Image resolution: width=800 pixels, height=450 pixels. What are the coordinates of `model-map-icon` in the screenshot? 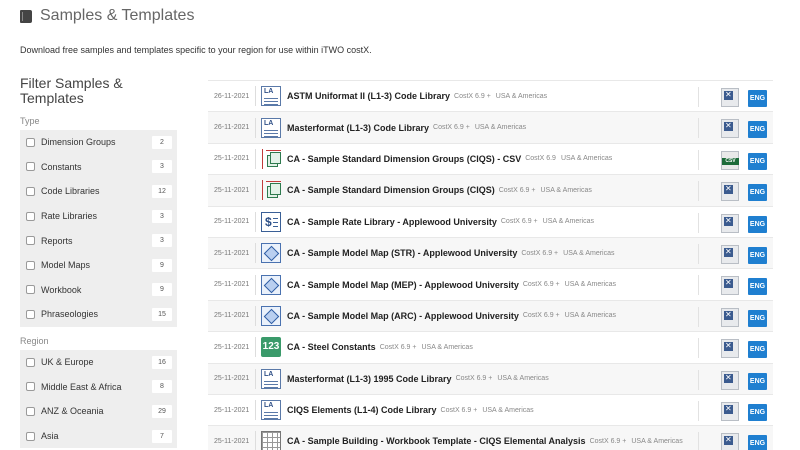 It's located at (271, 315).